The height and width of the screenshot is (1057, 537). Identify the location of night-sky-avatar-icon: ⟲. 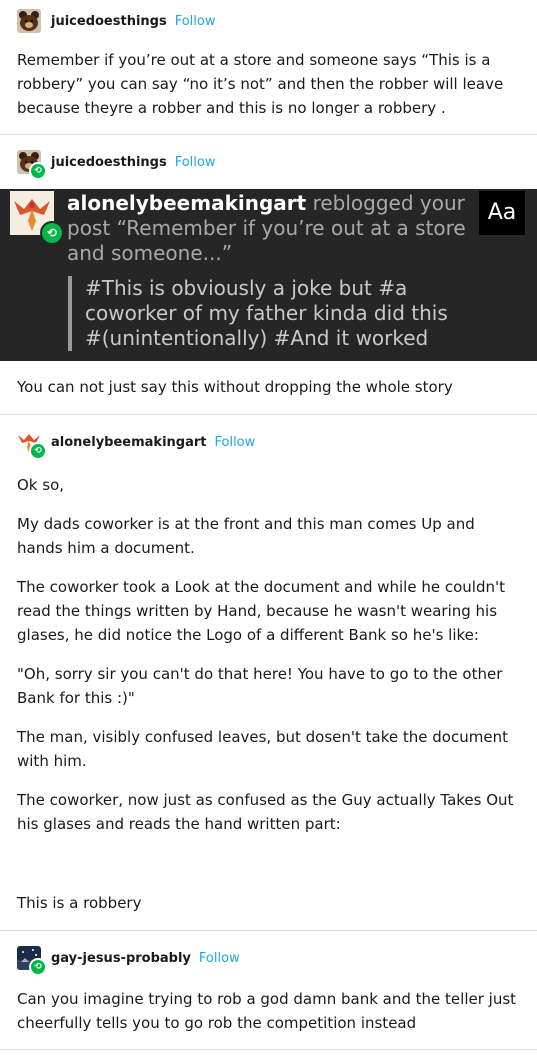
(32, 961).